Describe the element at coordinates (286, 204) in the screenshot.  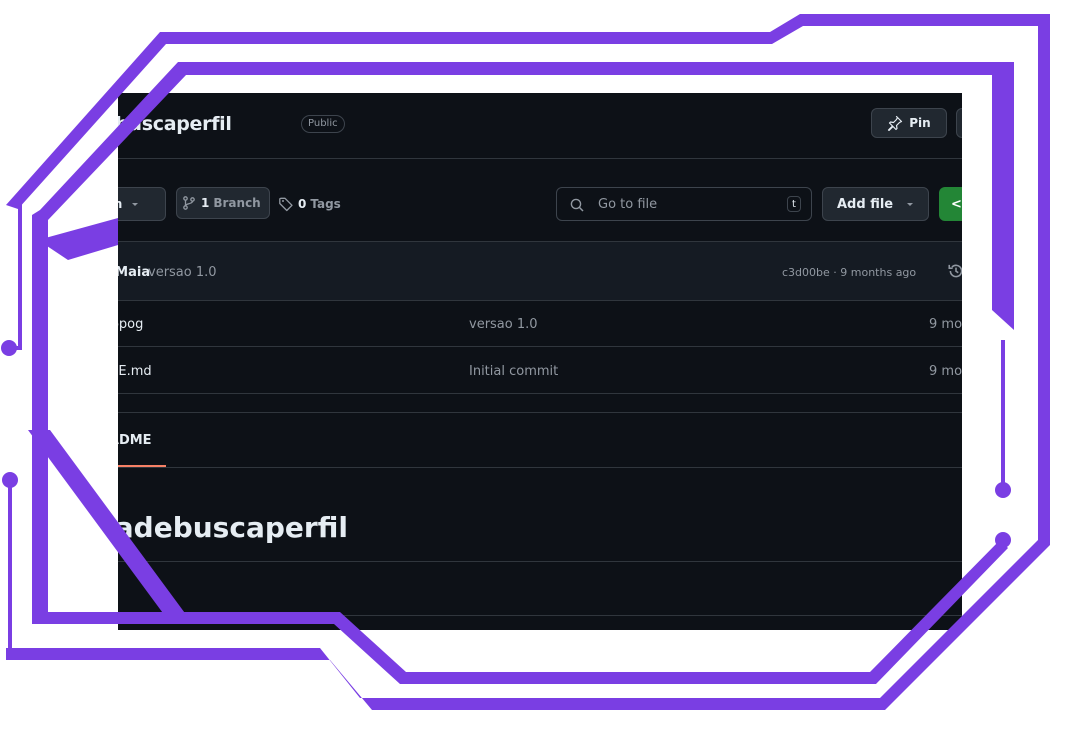
I see `tag-icon` at that location.